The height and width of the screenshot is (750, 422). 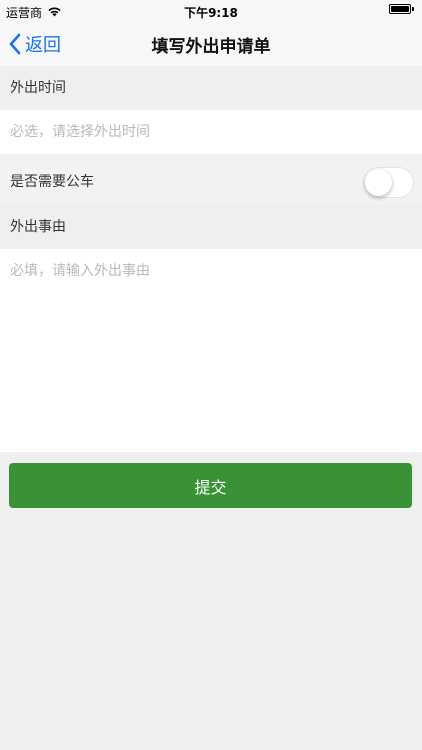 What do you see at coordinates (378, 182) in the screenshot?
I see `toggle-knob` at bounding box center [378, 182].